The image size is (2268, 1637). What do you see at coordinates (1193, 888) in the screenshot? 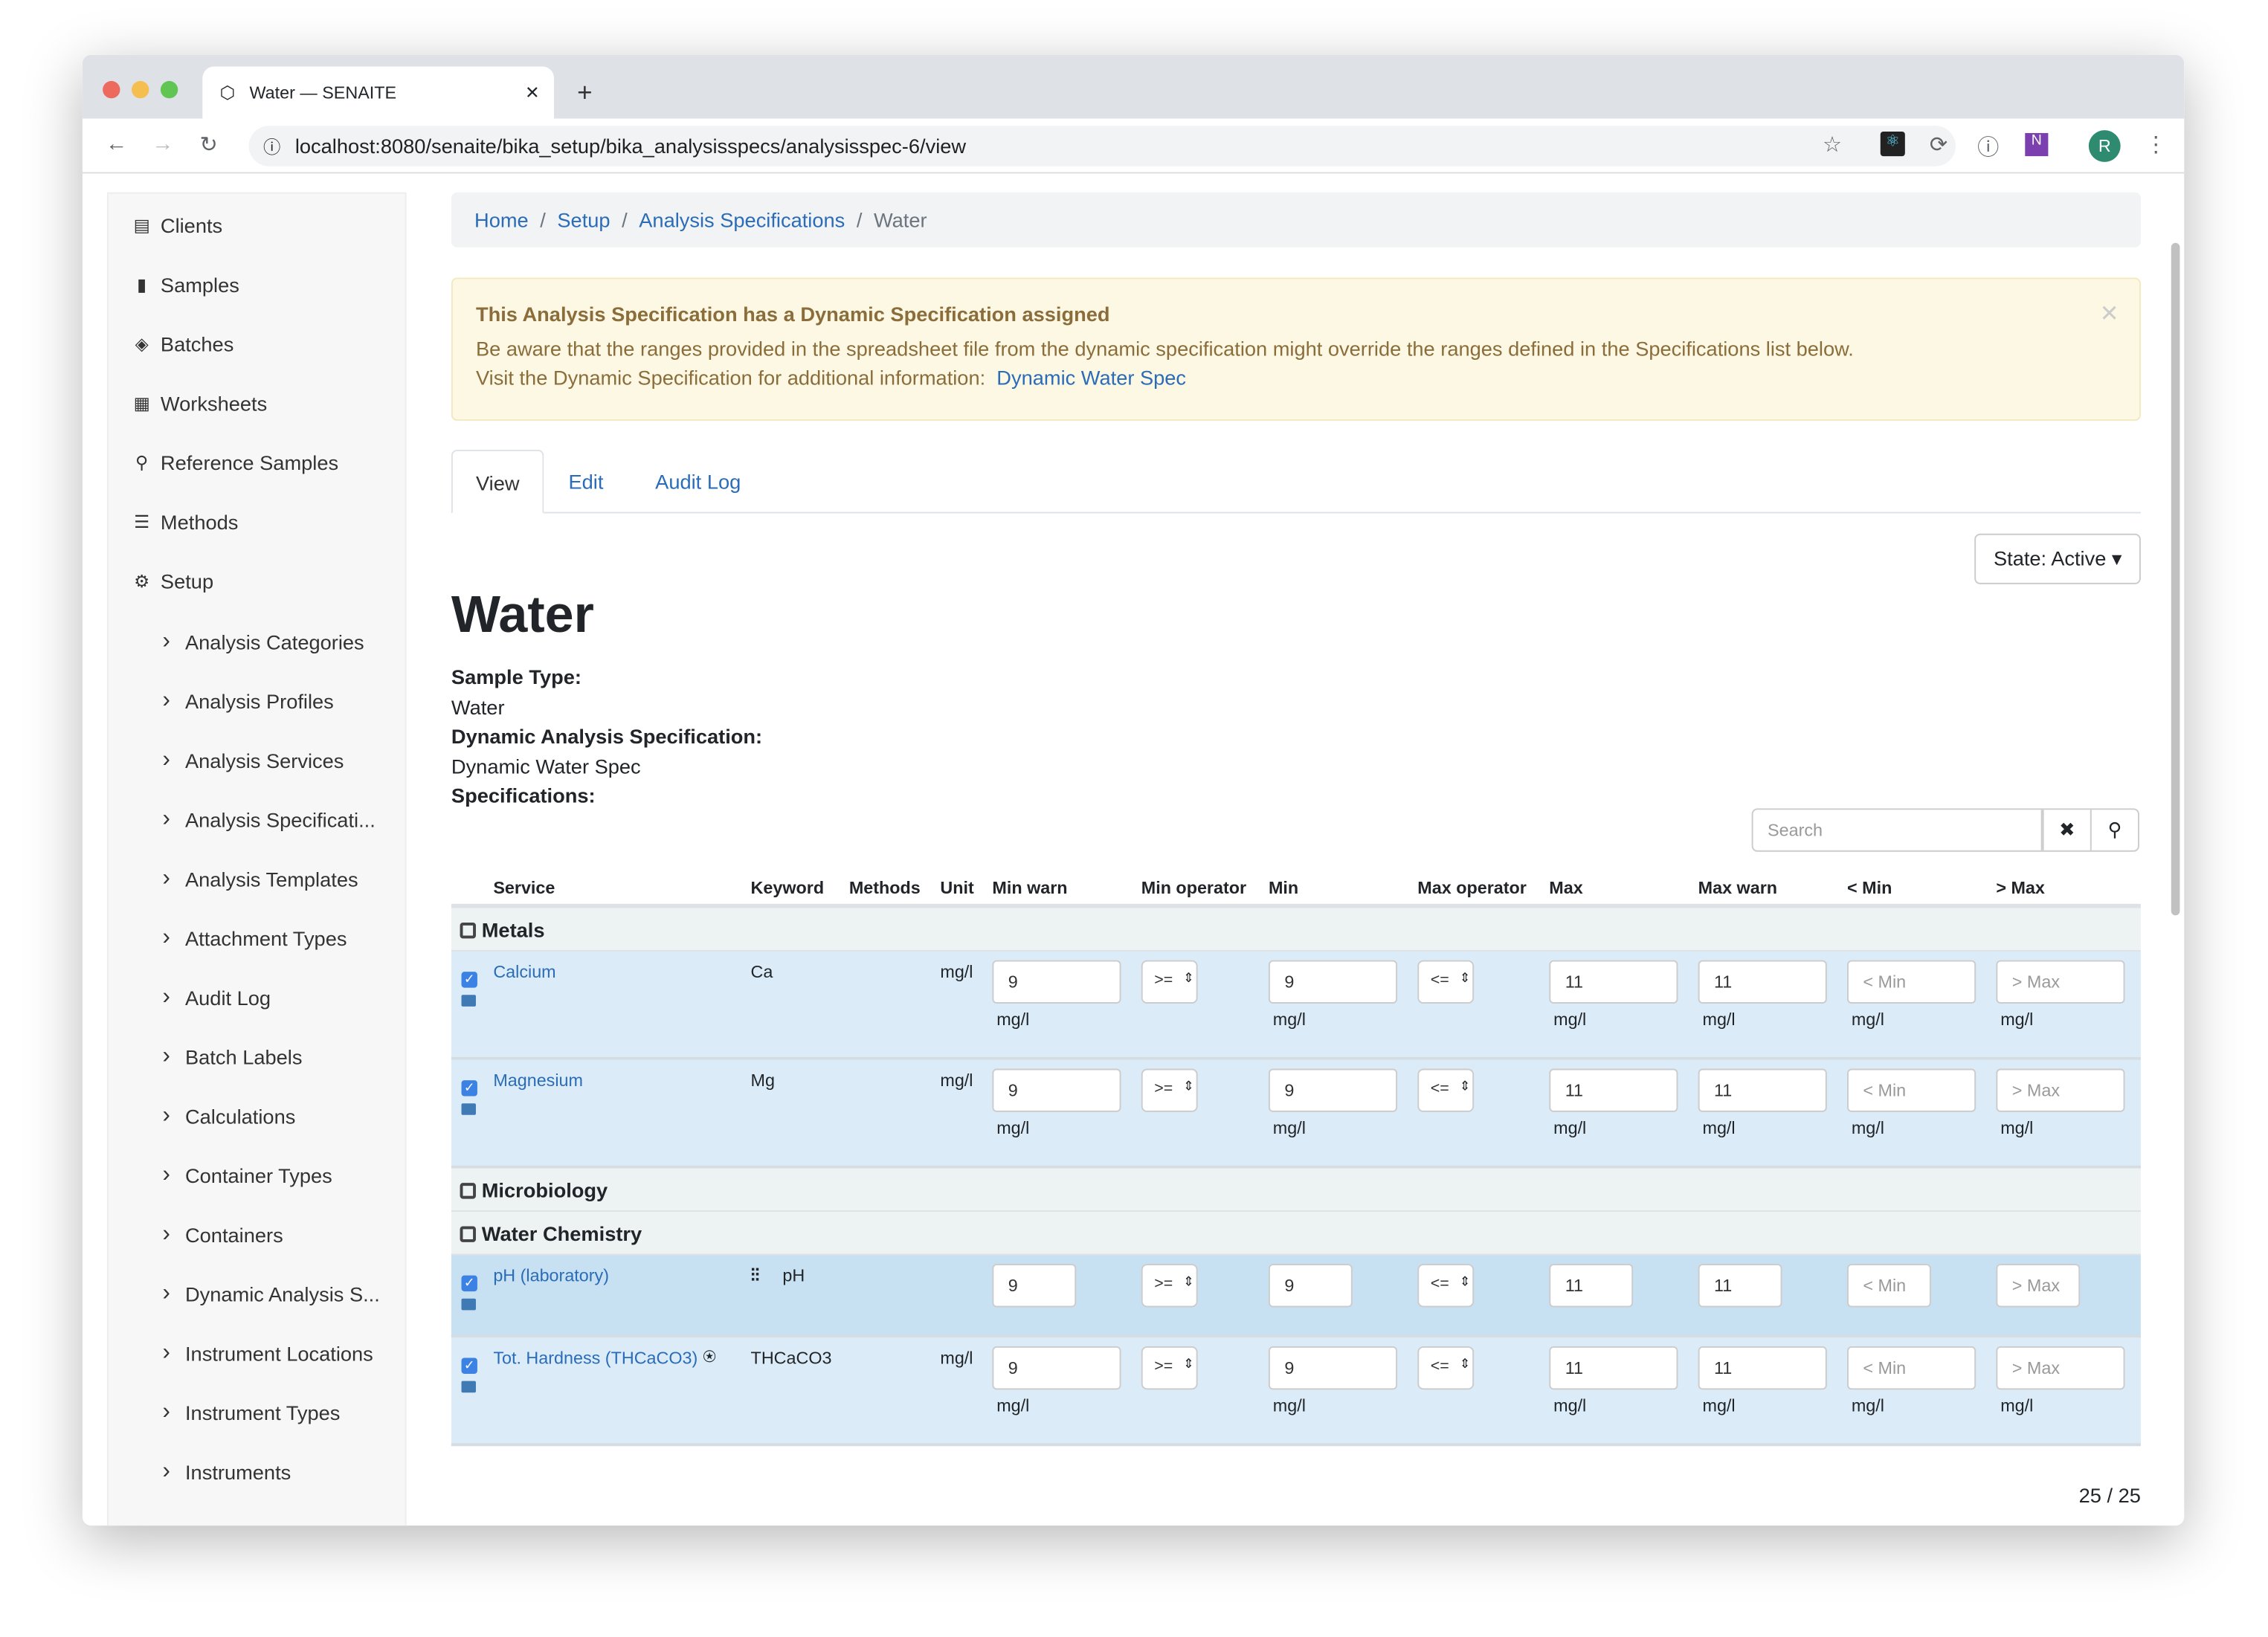
I see `column-header: Min operator` at bounding box center [1193, 888].